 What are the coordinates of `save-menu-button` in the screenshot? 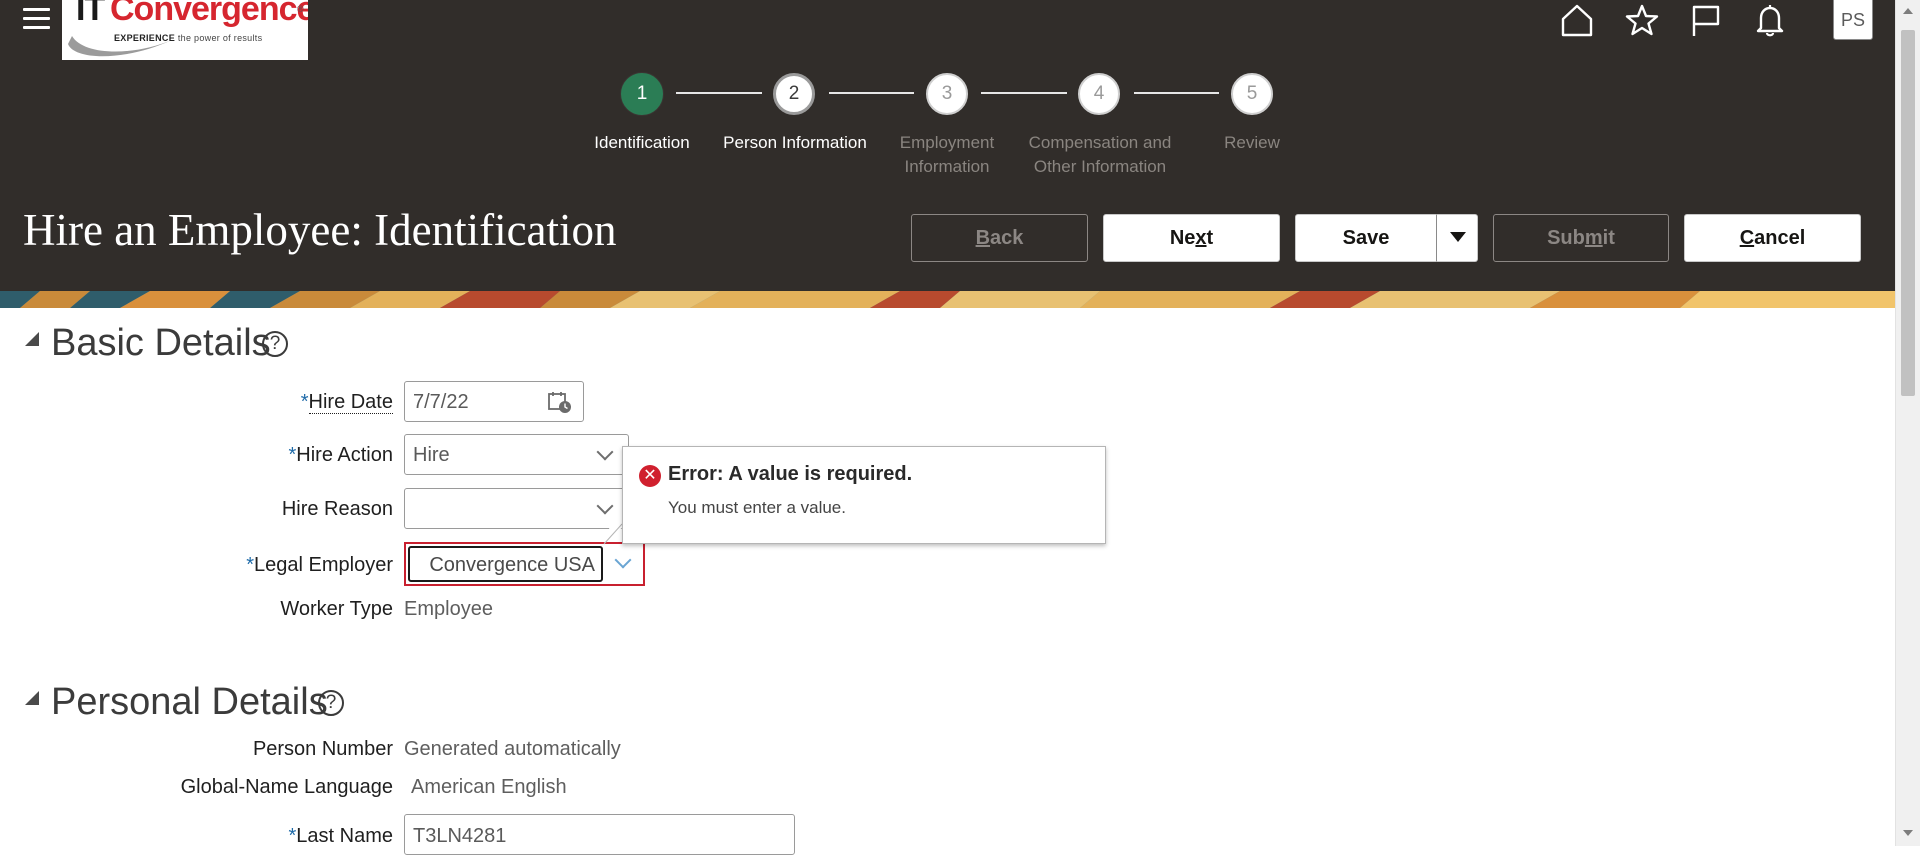 It's located at (1457, 238).